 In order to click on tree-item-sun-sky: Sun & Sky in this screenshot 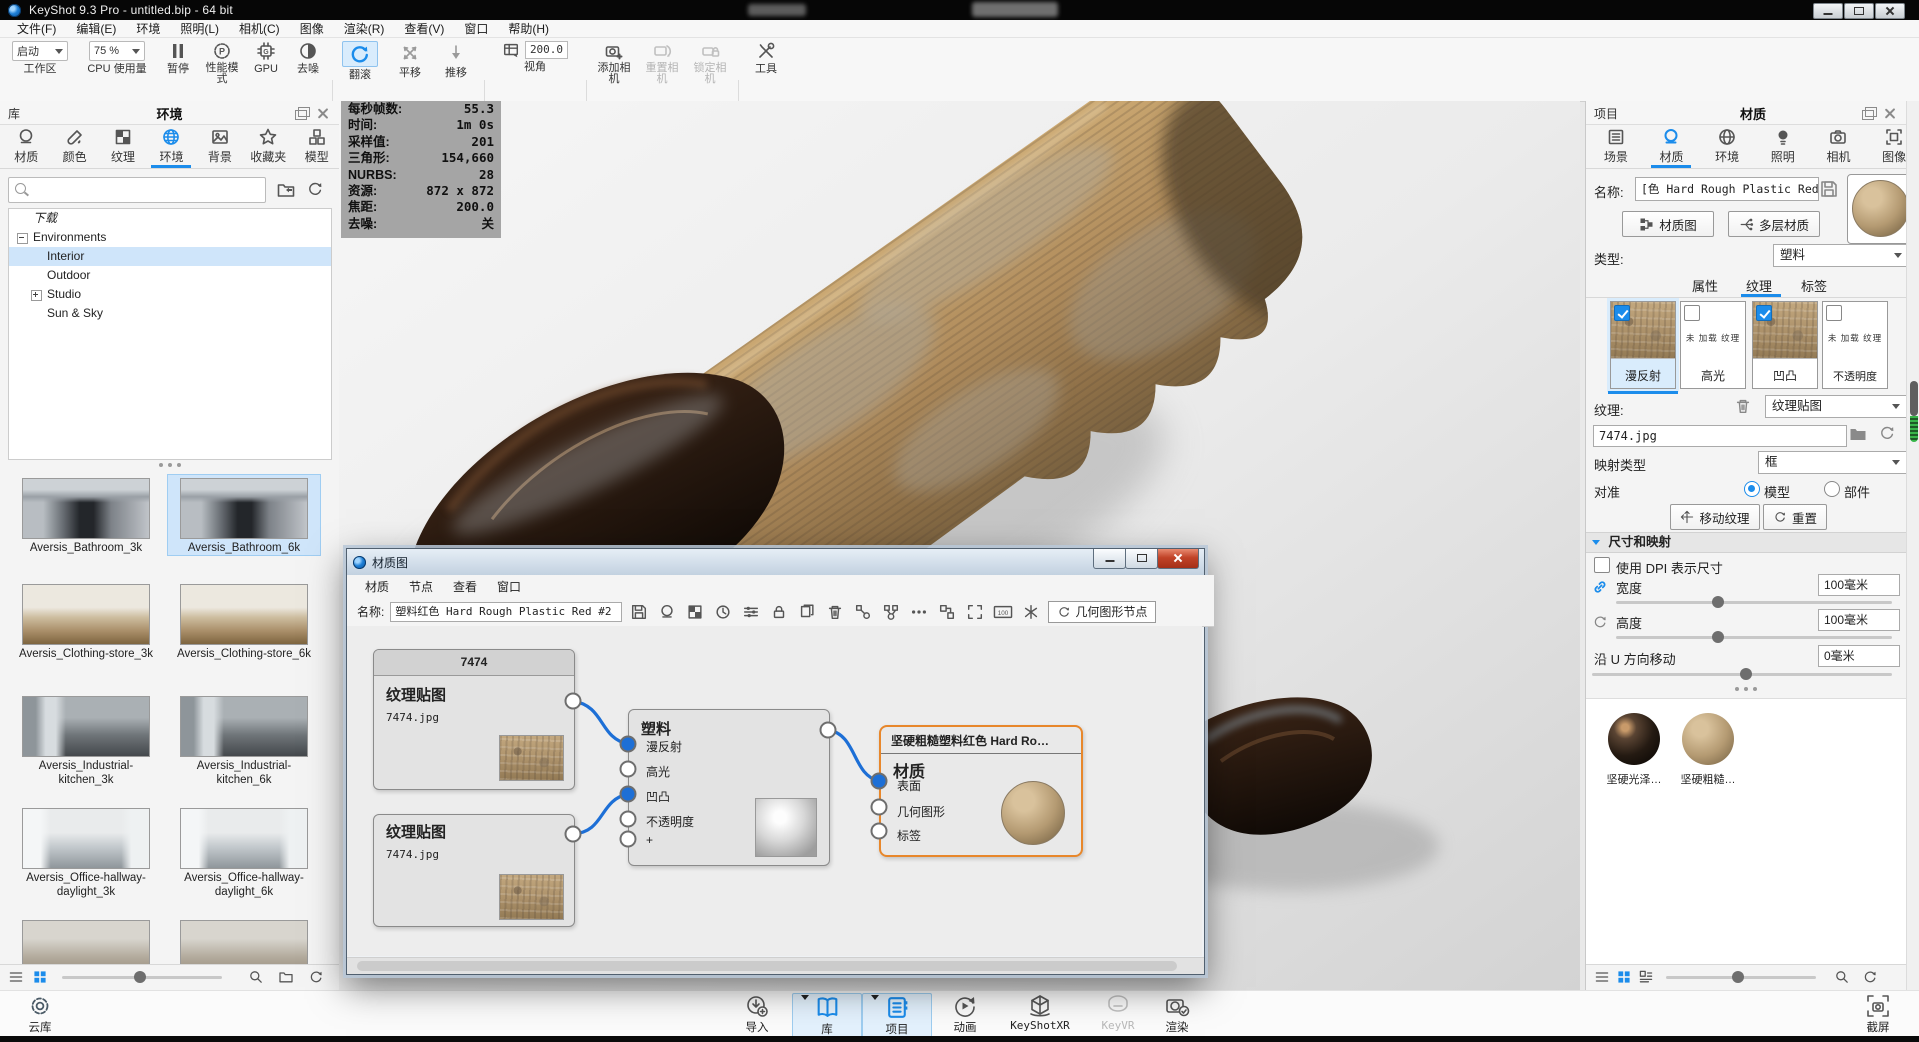, I will do `click(170, 313)`.